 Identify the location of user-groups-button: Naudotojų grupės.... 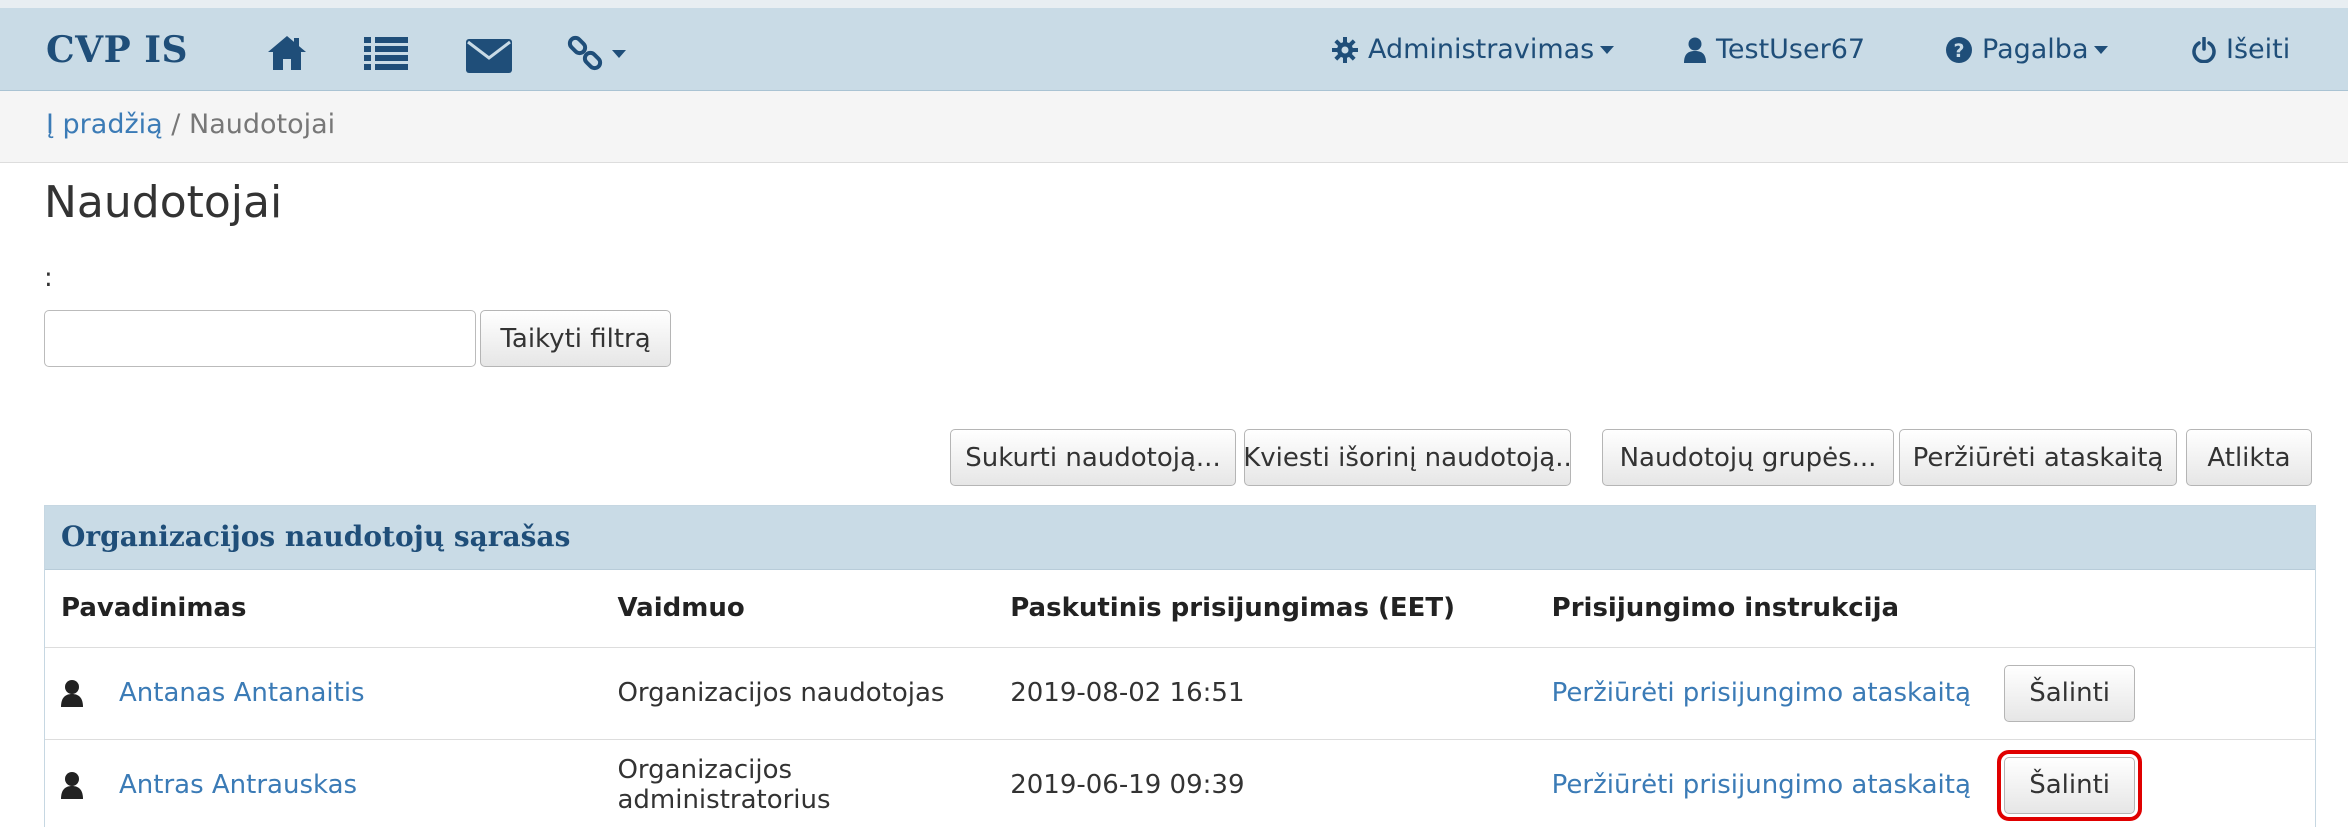
(1748, 457).